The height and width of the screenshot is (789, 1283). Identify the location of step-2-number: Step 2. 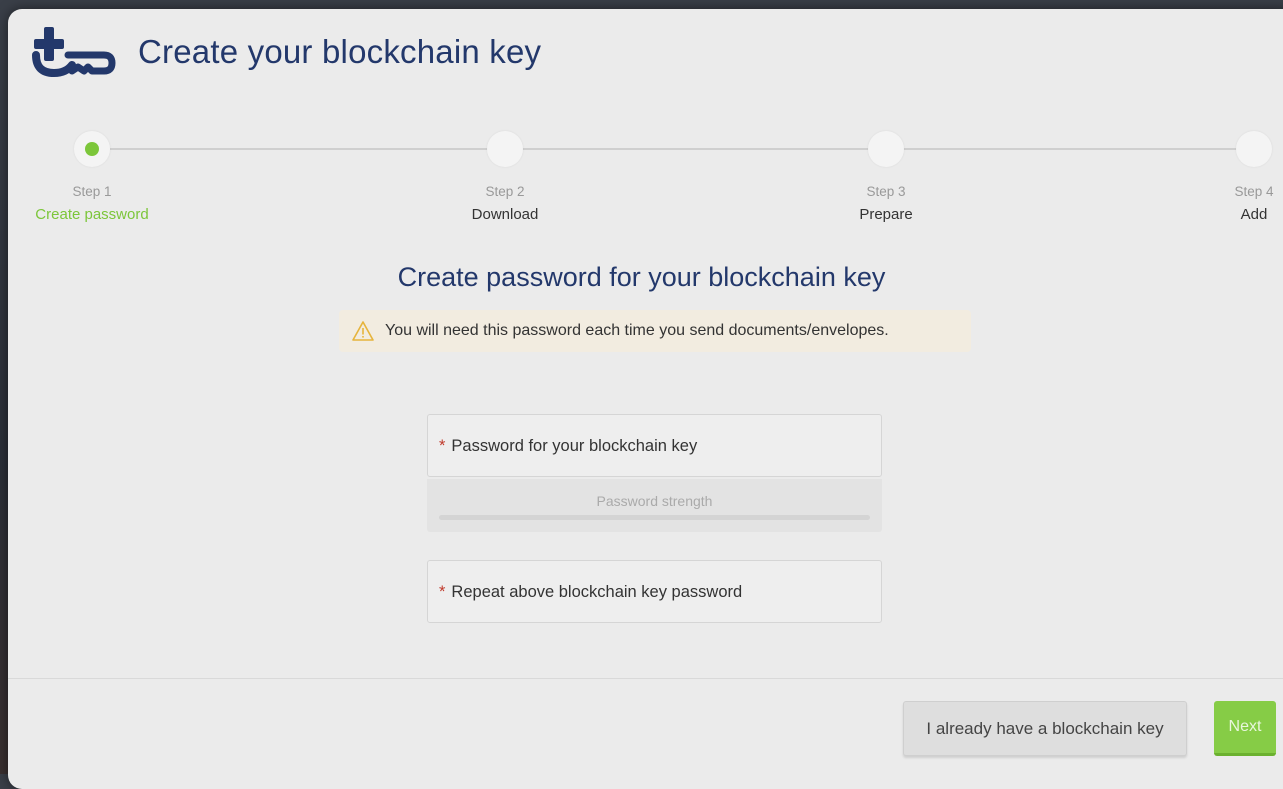
(505, 191).